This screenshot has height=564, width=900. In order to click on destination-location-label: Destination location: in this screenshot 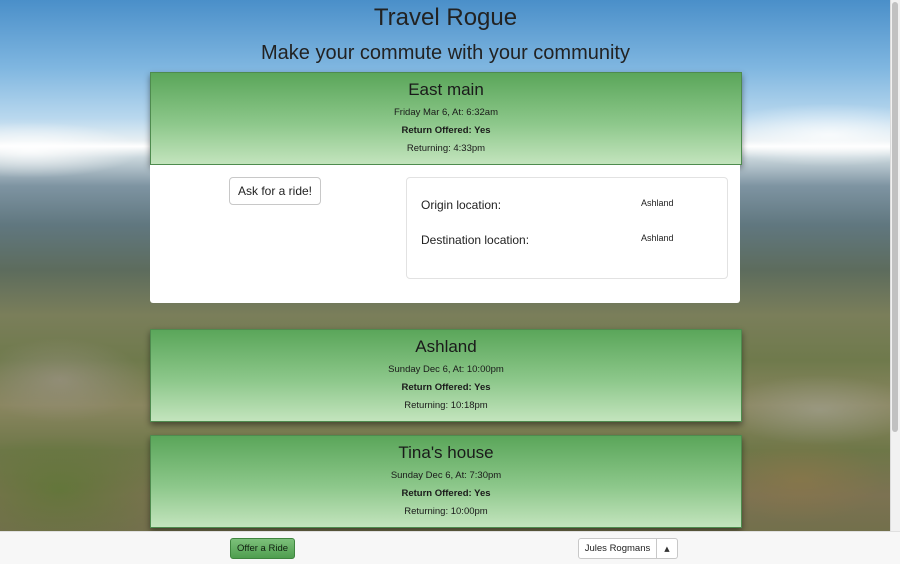, I will do `click(475, 240)`.